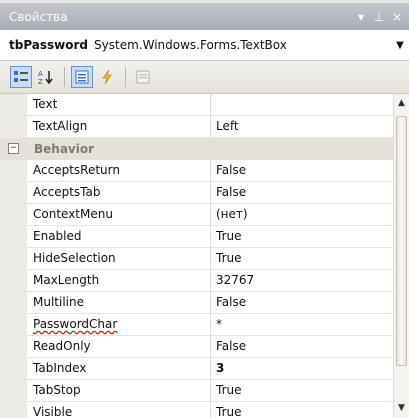 The width and height of the screenshot is (409, 418). Describe the element at coordinates (196, 127) in the screenshot. I see `property-row: TextAlign Left` at that location.